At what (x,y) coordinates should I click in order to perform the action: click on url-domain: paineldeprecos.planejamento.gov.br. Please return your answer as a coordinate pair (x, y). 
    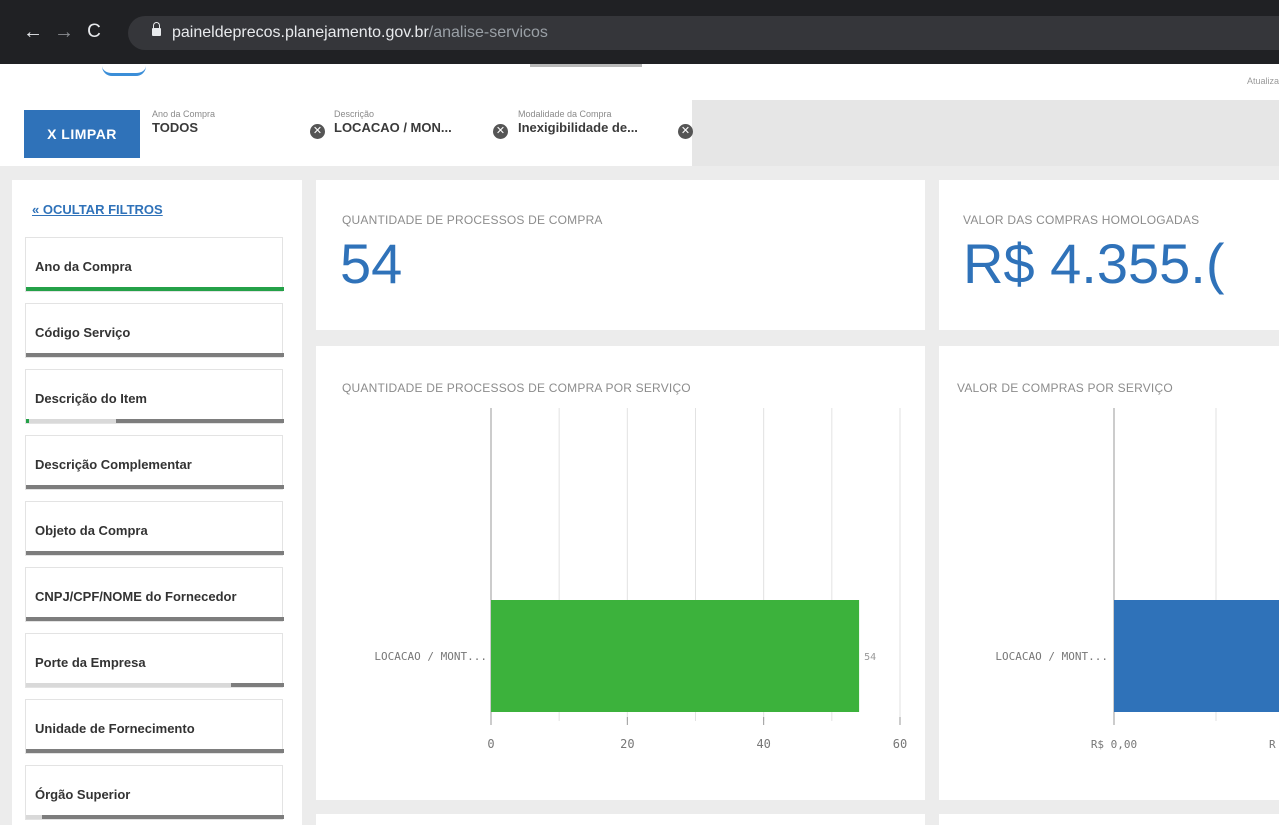
    Looking at the image, I should click on (300, 32).